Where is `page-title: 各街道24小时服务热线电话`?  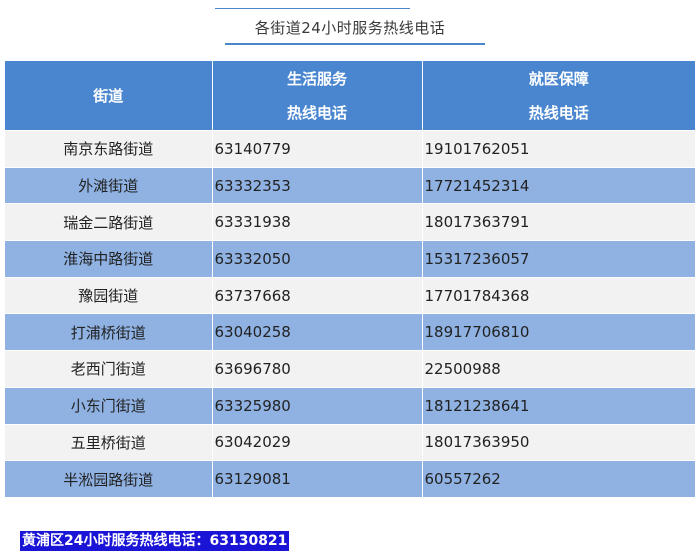
page-title: 各街道24小时服务热线电话 is located at coordinates (350, 28).